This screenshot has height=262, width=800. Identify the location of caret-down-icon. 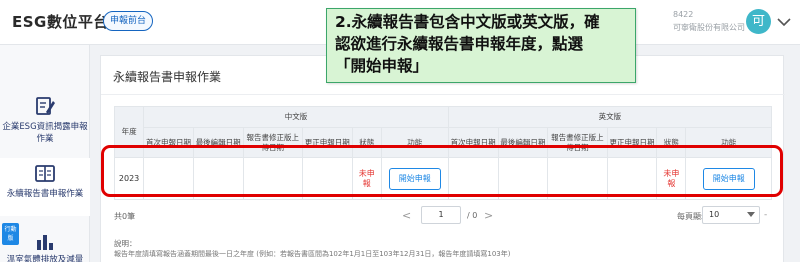
(751, 214).